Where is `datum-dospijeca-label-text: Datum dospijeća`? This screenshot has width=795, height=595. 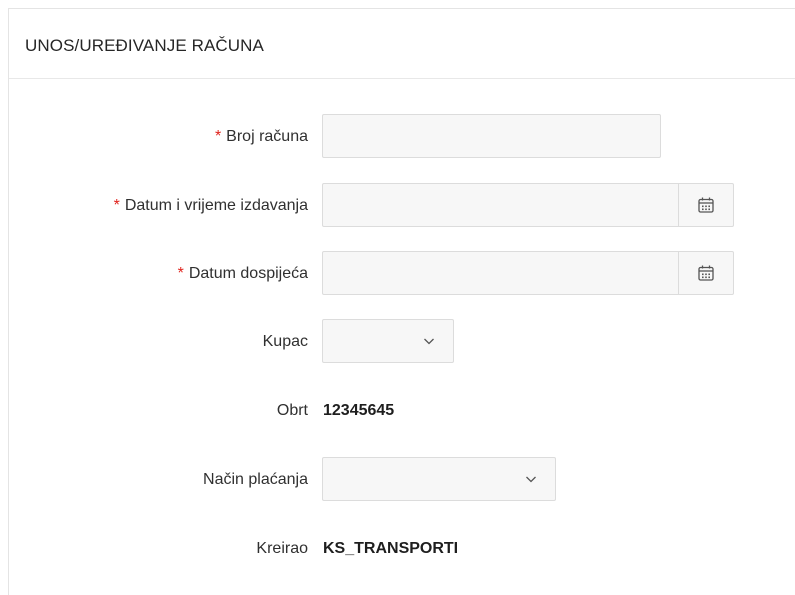
datum-dospijeca-label-text: Datum dospijeća is located at coordinates (248, 273).